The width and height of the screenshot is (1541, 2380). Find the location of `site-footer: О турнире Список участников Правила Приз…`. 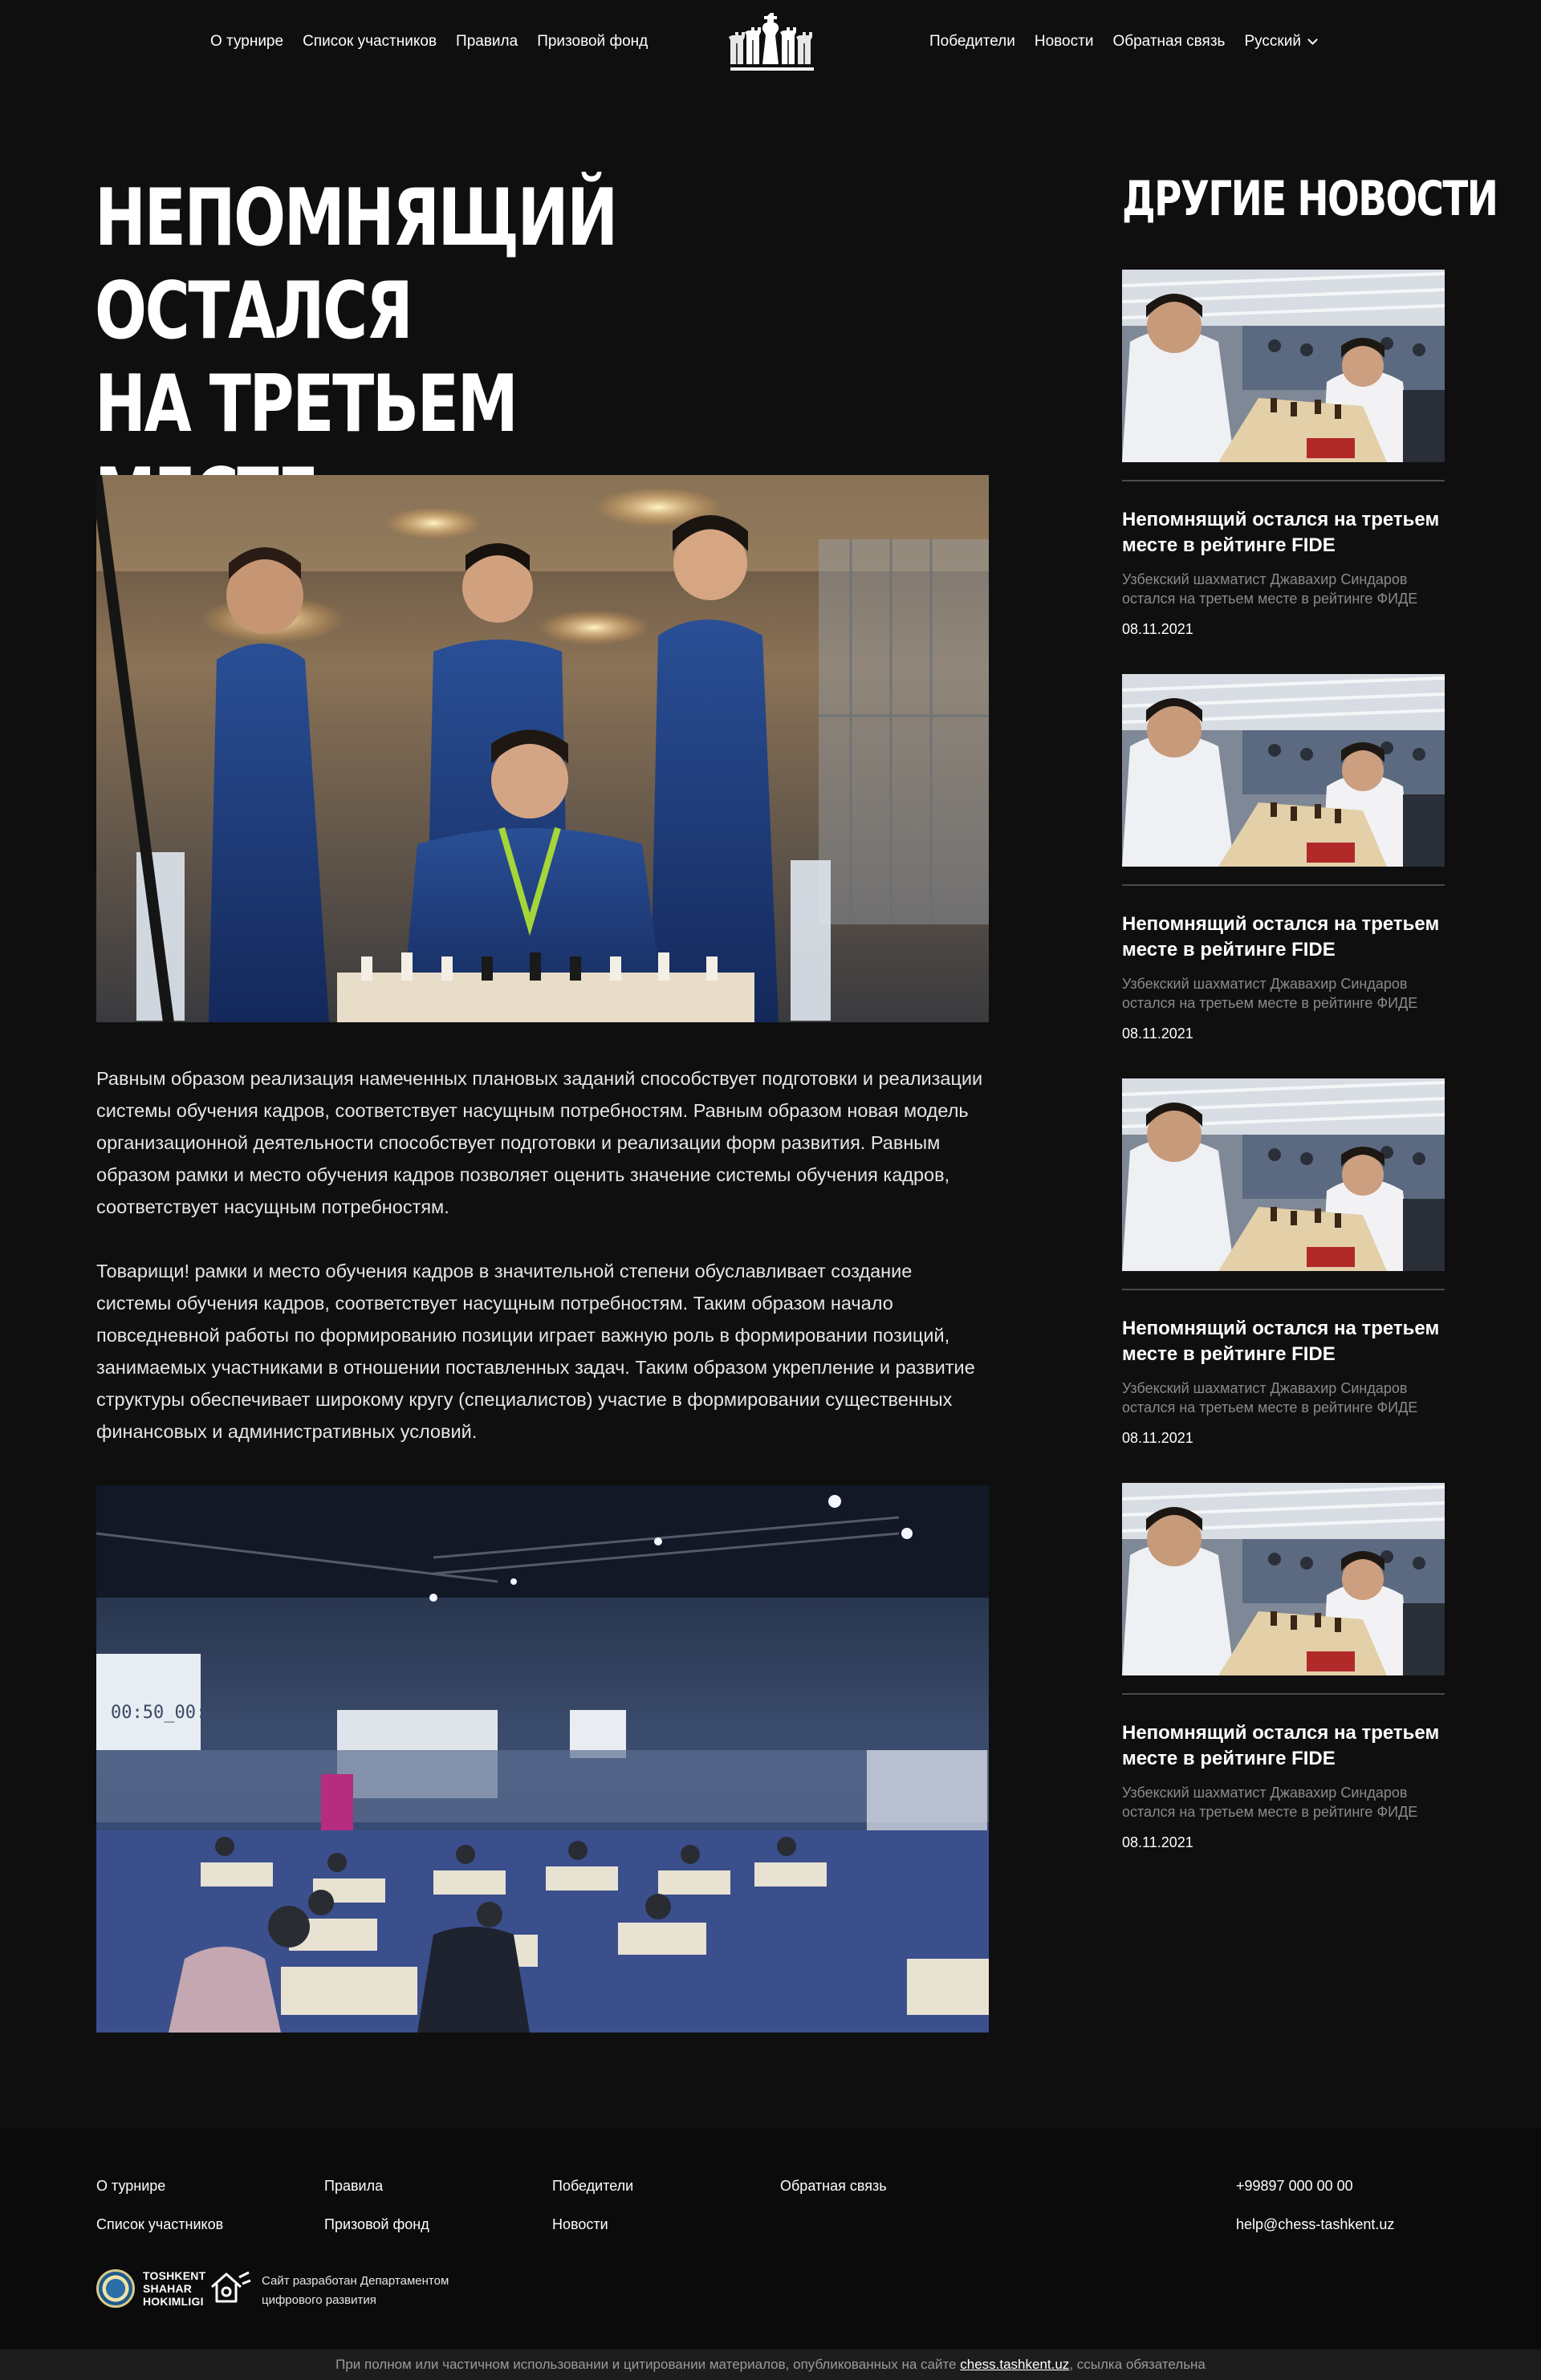

site-footer: О турнире Список участников Правила Приз… is located at coordinates (770, 2239).